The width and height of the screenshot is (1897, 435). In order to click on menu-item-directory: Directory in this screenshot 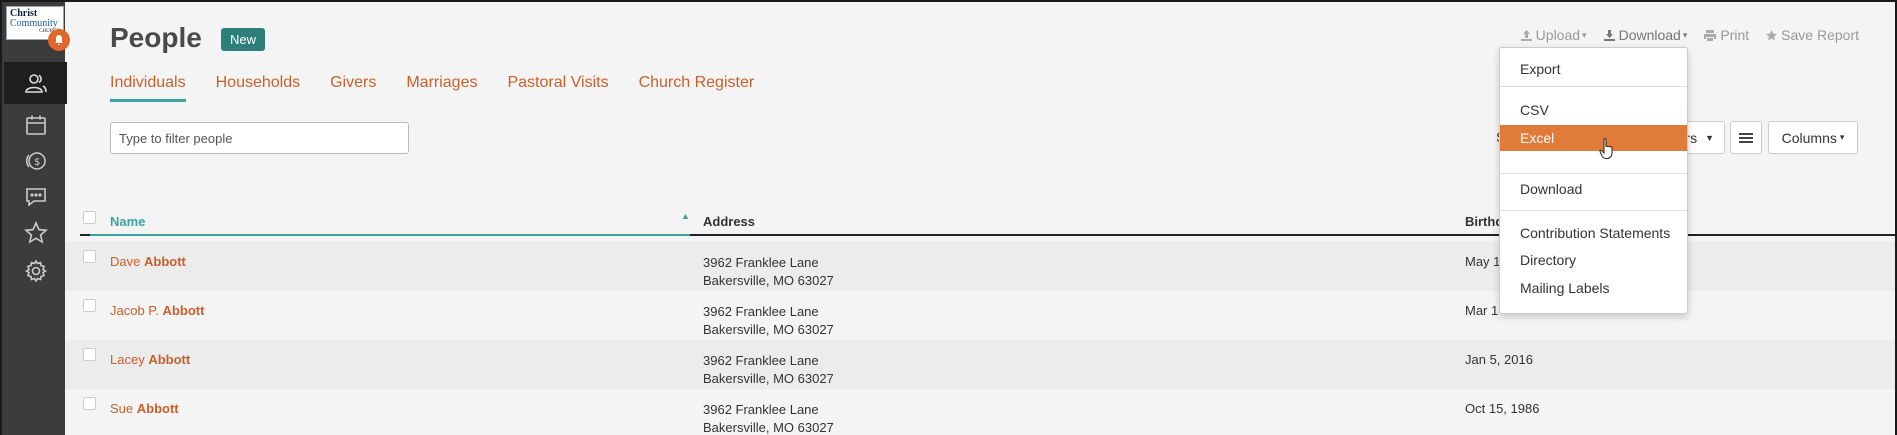, I will do `click(1593, 260)`.